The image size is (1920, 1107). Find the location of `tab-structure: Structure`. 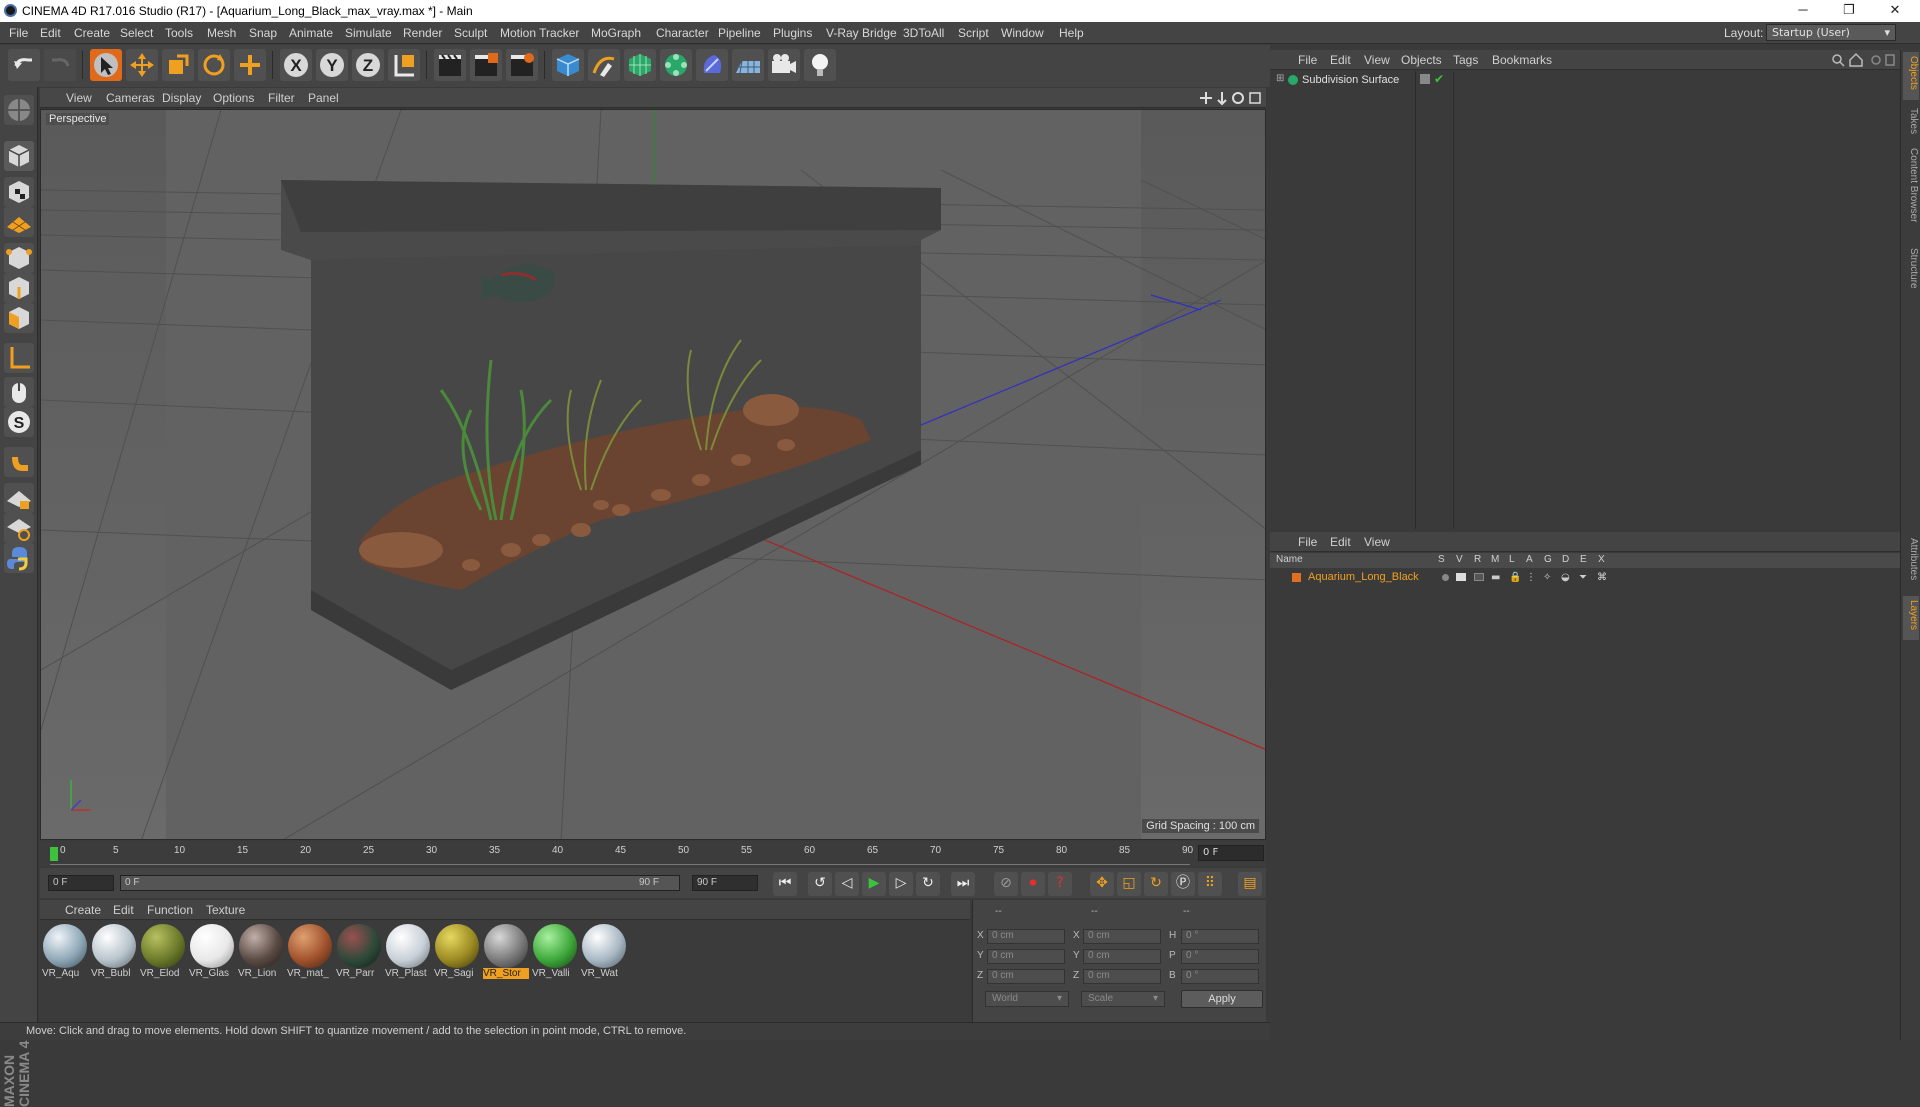

tab-structure: Structure is located at coordinates (1911, 272).